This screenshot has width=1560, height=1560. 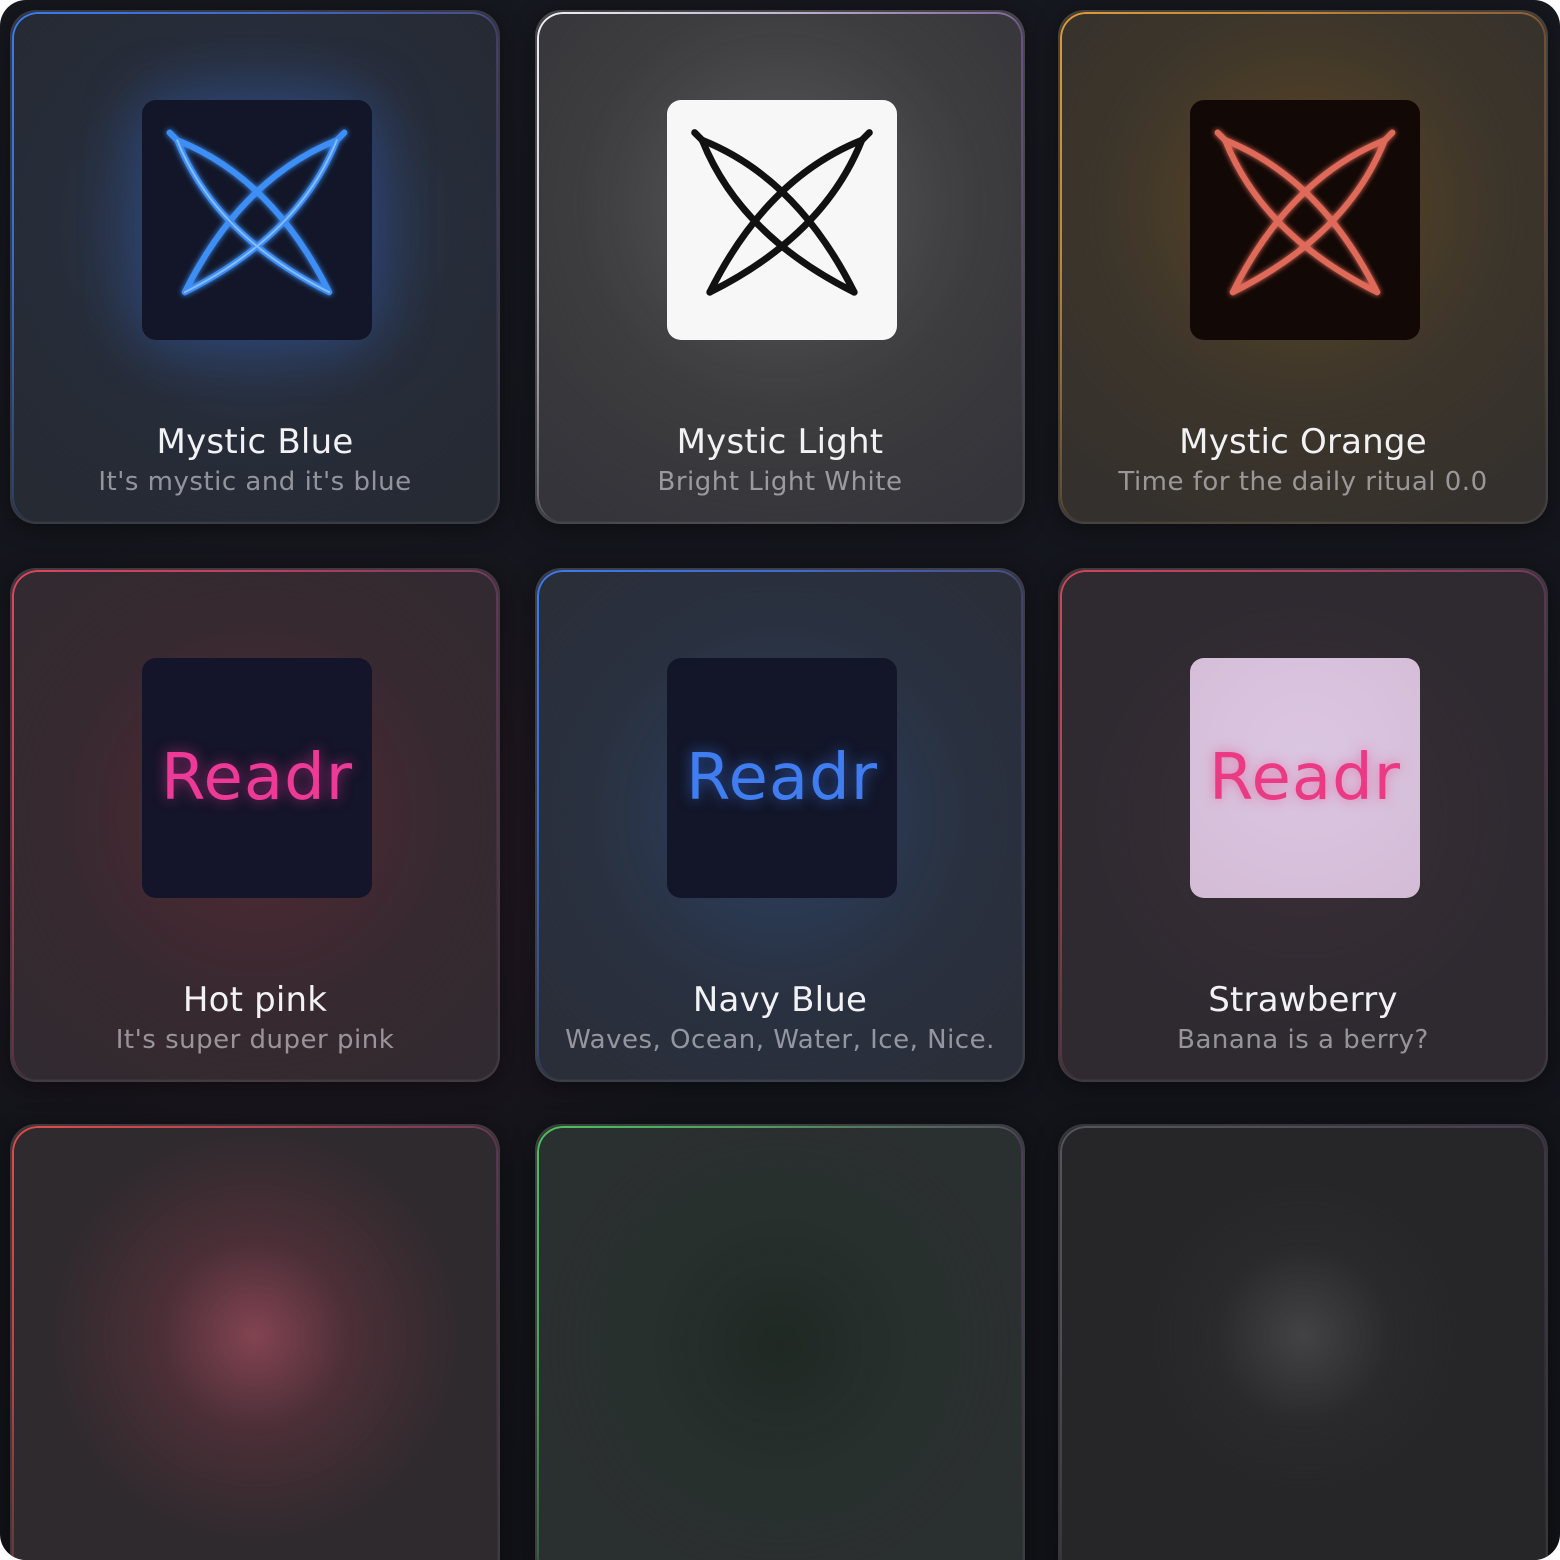 I want to click on theme-title: Mystic Orange, so click(x=1303, y=442).